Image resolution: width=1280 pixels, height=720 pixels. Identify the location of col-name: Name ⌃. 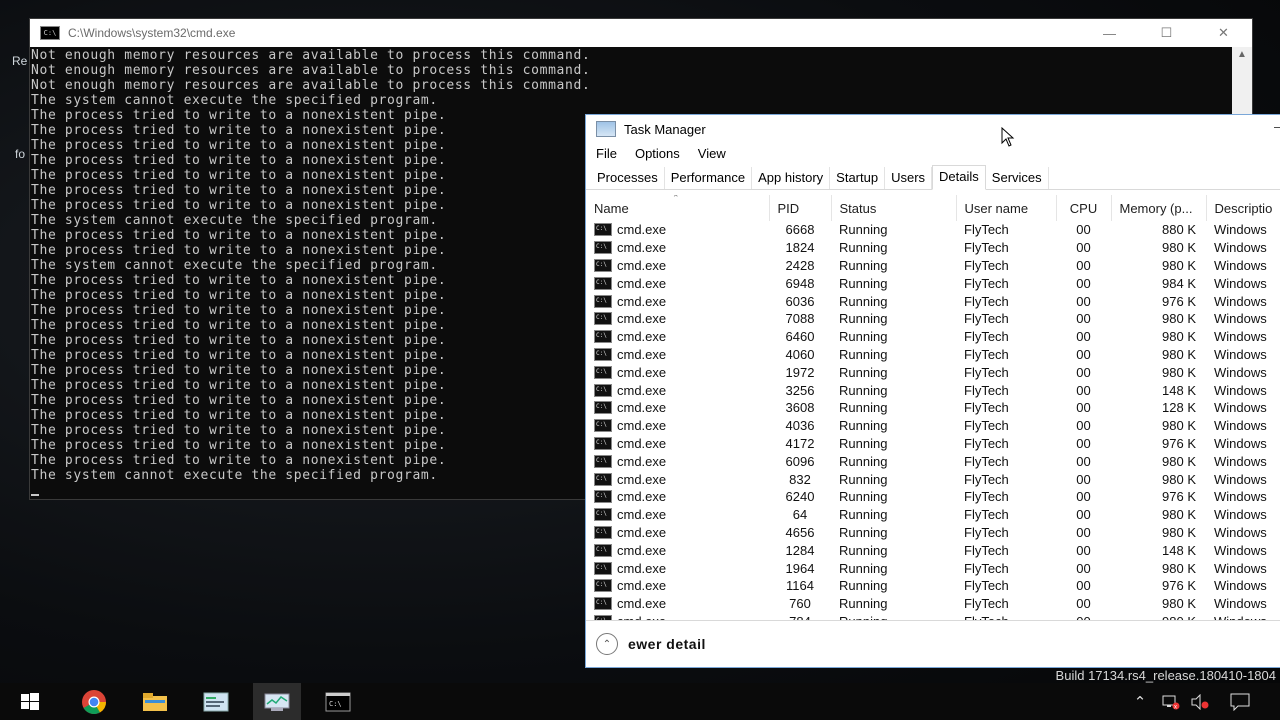
(678, 208).